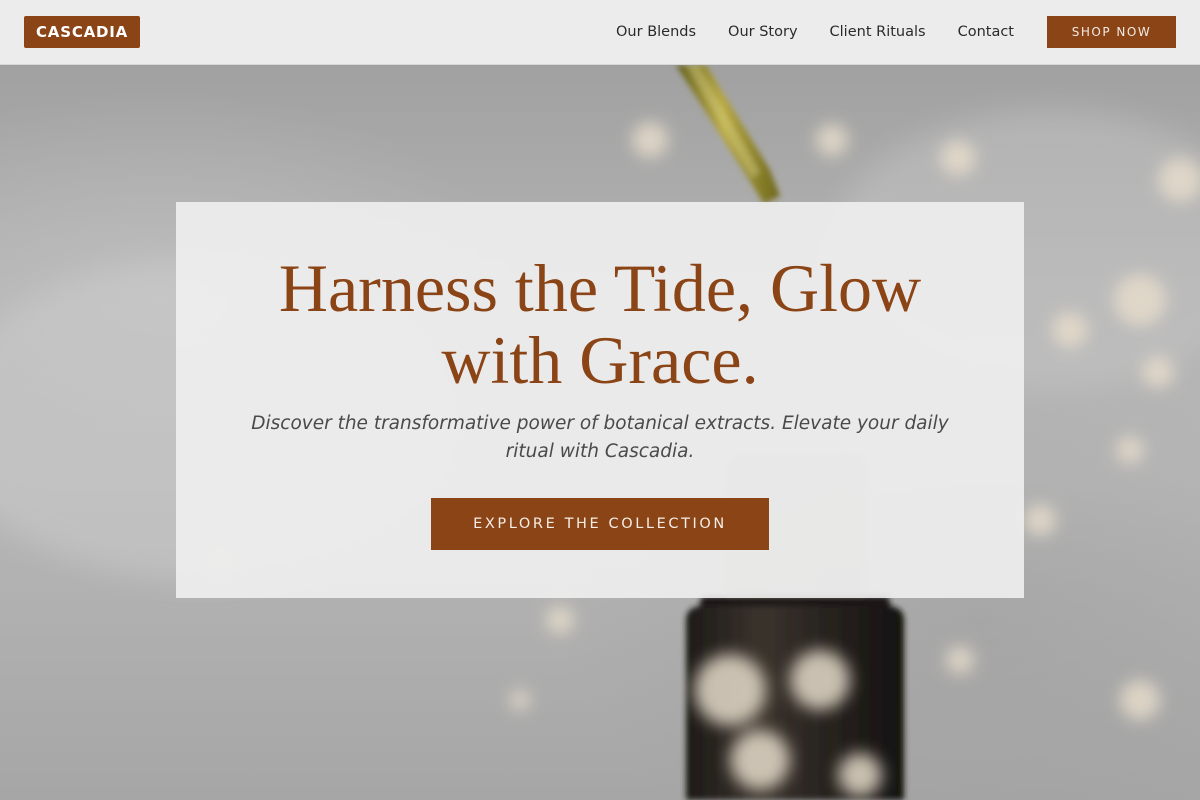  What do you see at coordinates (762, 32) in the screenshot?
I see `nav-link-our-story: Our Story` at bounding box center [762, 32].